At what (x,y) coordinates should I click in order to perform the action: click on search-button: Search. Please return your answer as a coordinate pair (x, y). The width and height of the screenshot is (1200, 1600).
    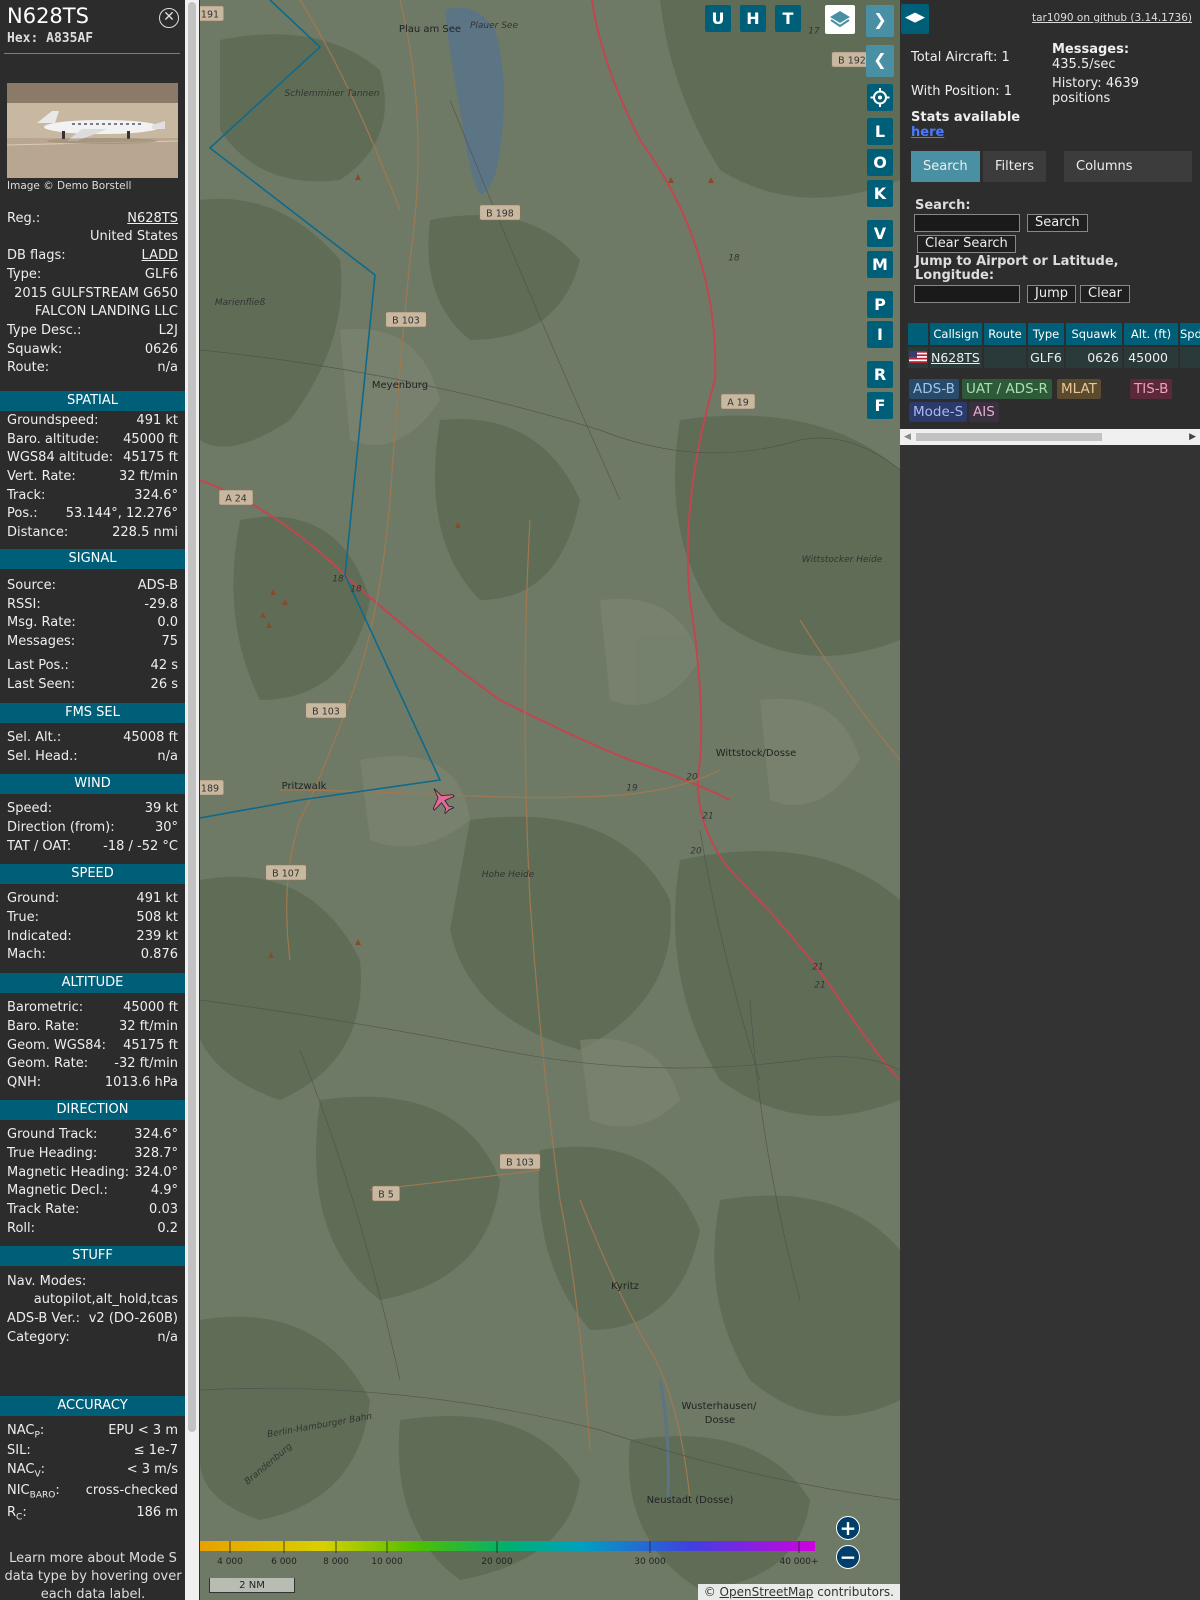
    Looking at the image, I should click on (1057, 223).